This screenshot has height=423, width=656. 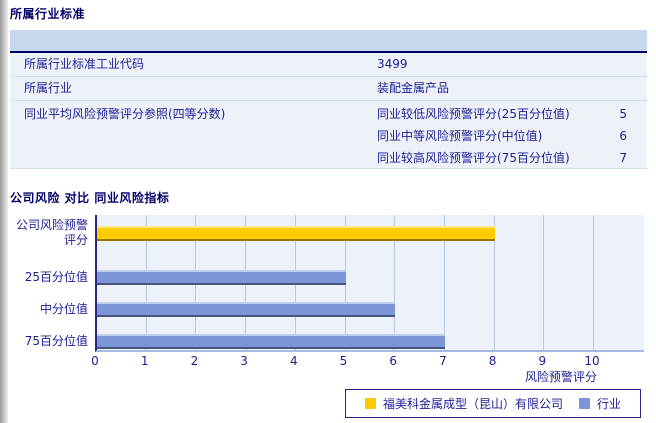 I want to click on chart-legend: 福美科金属成型（昆山）有限公司 行业, so click(x=493, y=403).